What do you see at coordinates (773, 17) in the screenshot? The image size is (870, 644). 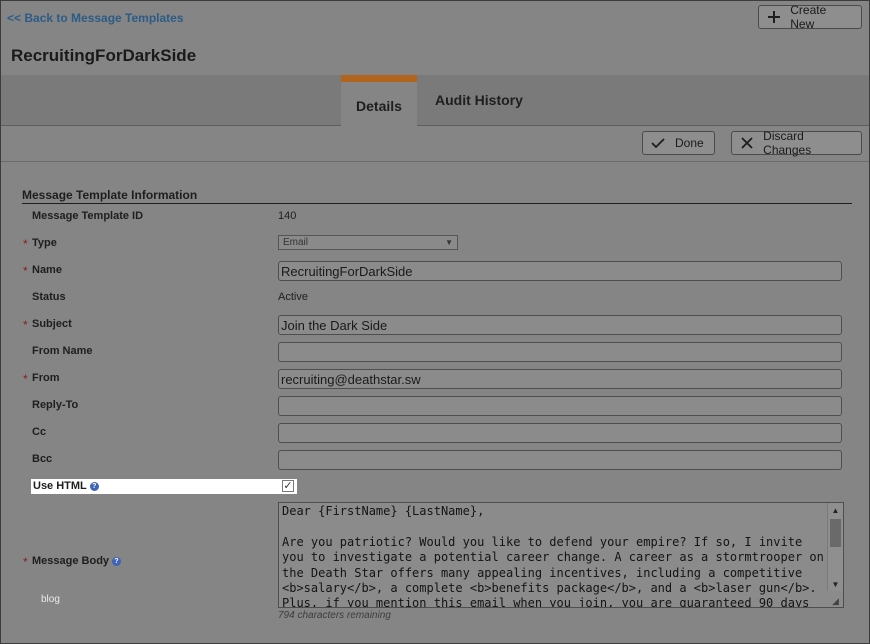 I see `plus-icon` at bounding box center [773, 17].